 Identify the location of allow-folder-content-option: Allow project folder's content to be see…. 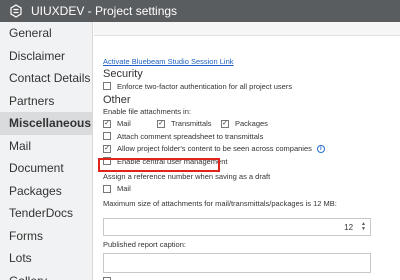
(248, 149).